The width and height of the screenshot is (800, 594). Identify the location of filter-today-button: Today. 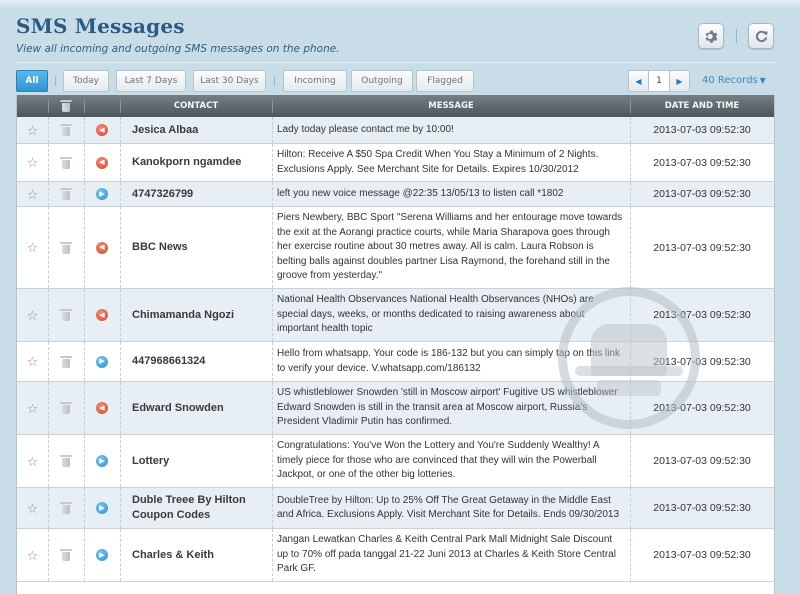
(86, 81).